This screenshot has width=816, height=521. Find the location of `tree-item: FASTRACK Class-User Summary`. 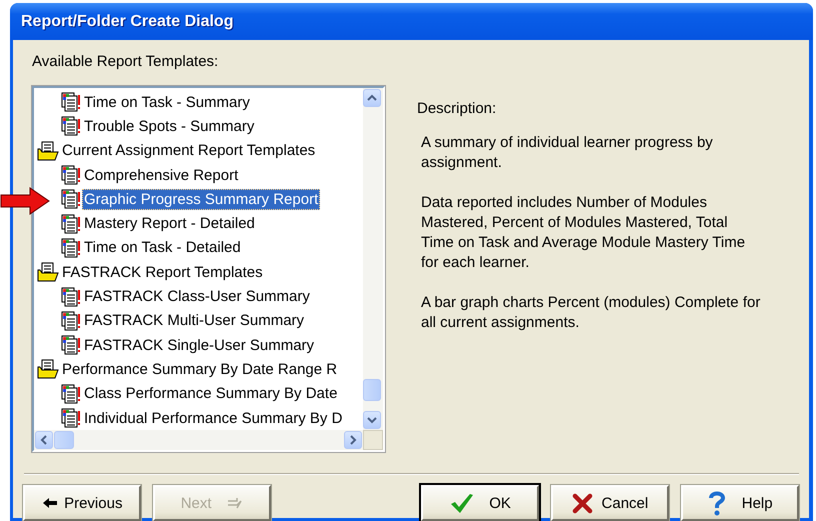

tree-item: FASTRACK Class-User Summary is located at coordinates (197, 297).